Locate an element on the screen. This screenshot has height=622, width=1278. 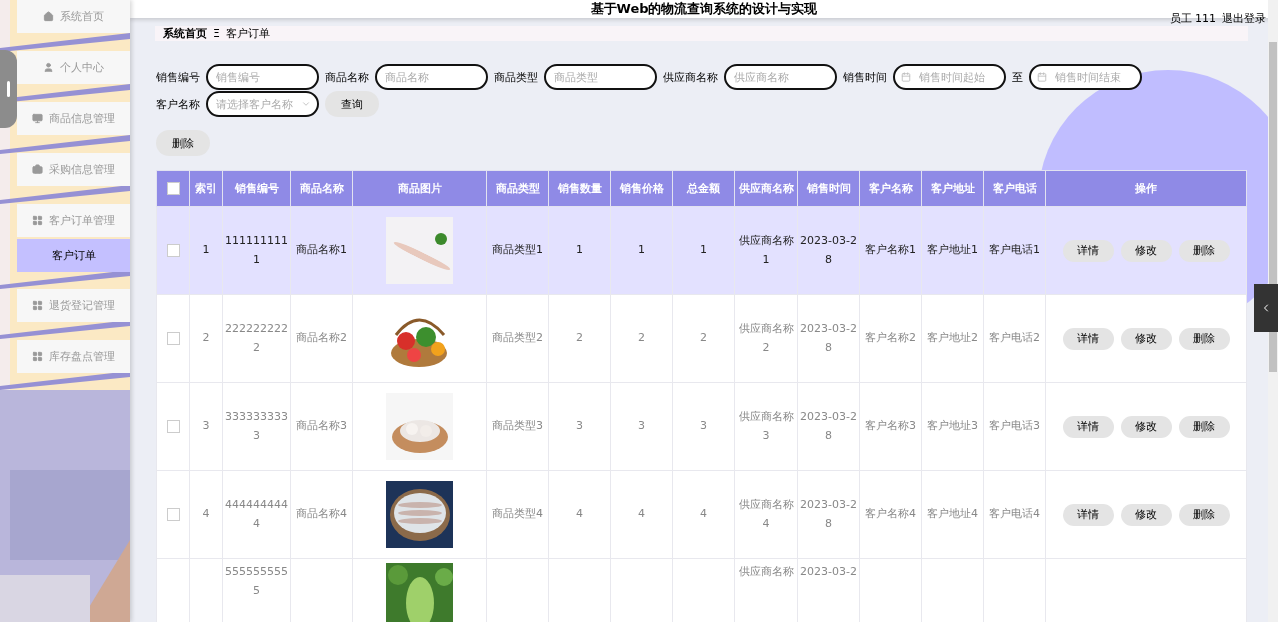
input-field: 供应商名称 is located at coordinates (780, 77).